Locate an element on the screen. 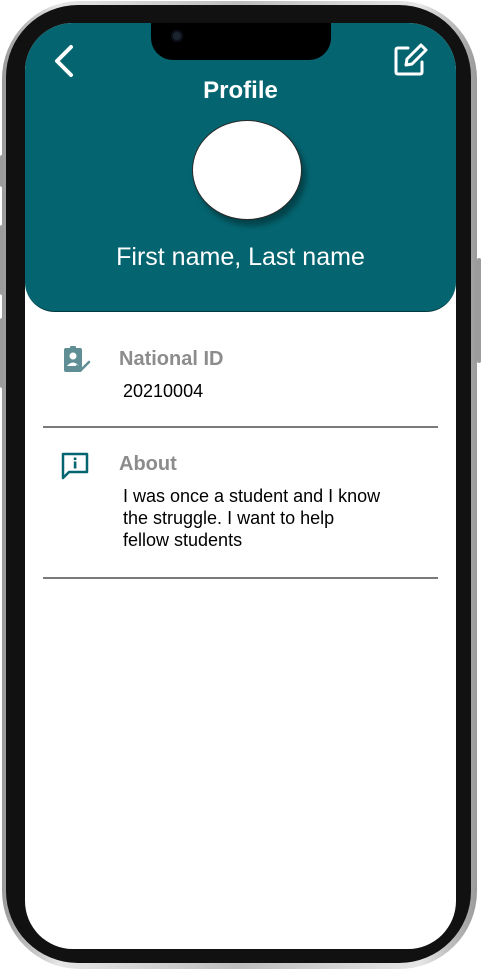 Image resolution: width=481 pixels, height=972 pixels. edit-square-icon is located at coordinates (411, 59).